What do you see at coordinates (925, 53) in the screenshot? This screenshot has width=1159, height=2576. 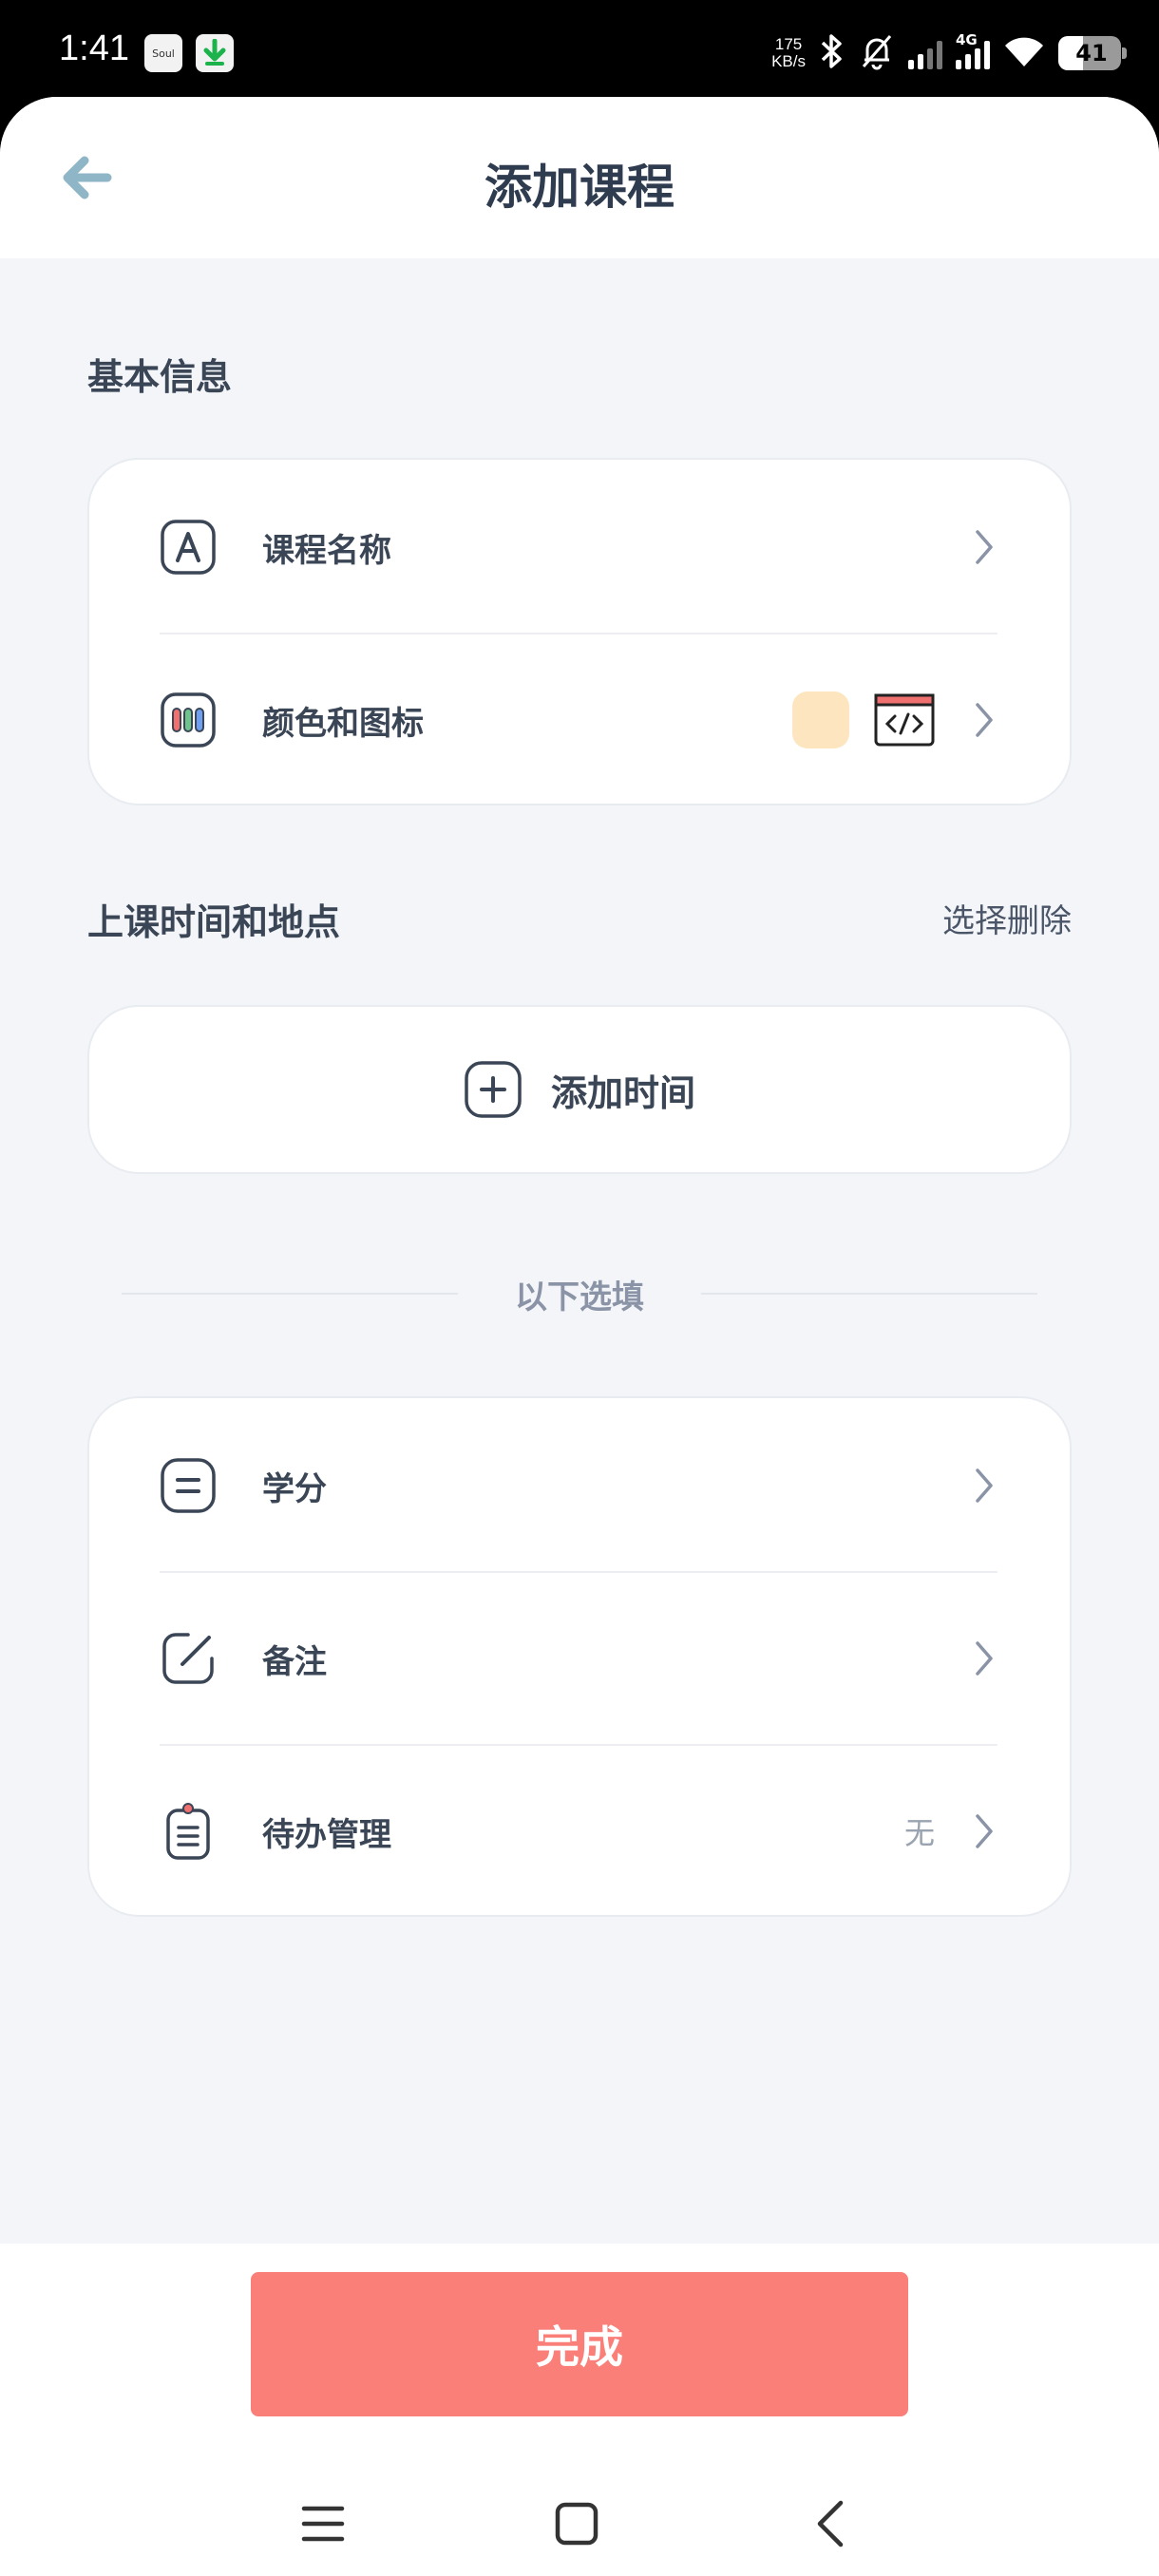 I see `signal-1-icon` at bounding box center [925, 53].